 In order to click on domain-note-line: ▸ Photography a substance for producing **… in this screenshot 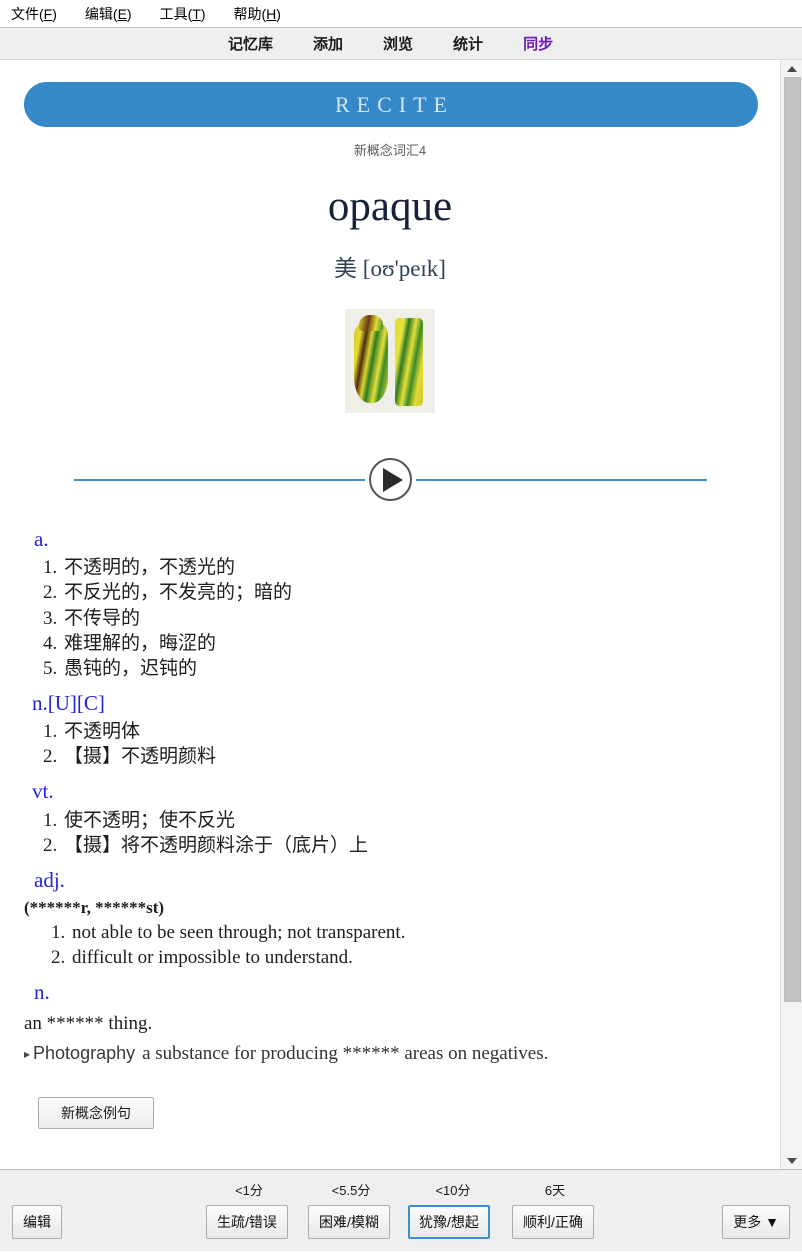, I will do `click(402, 1054)`.